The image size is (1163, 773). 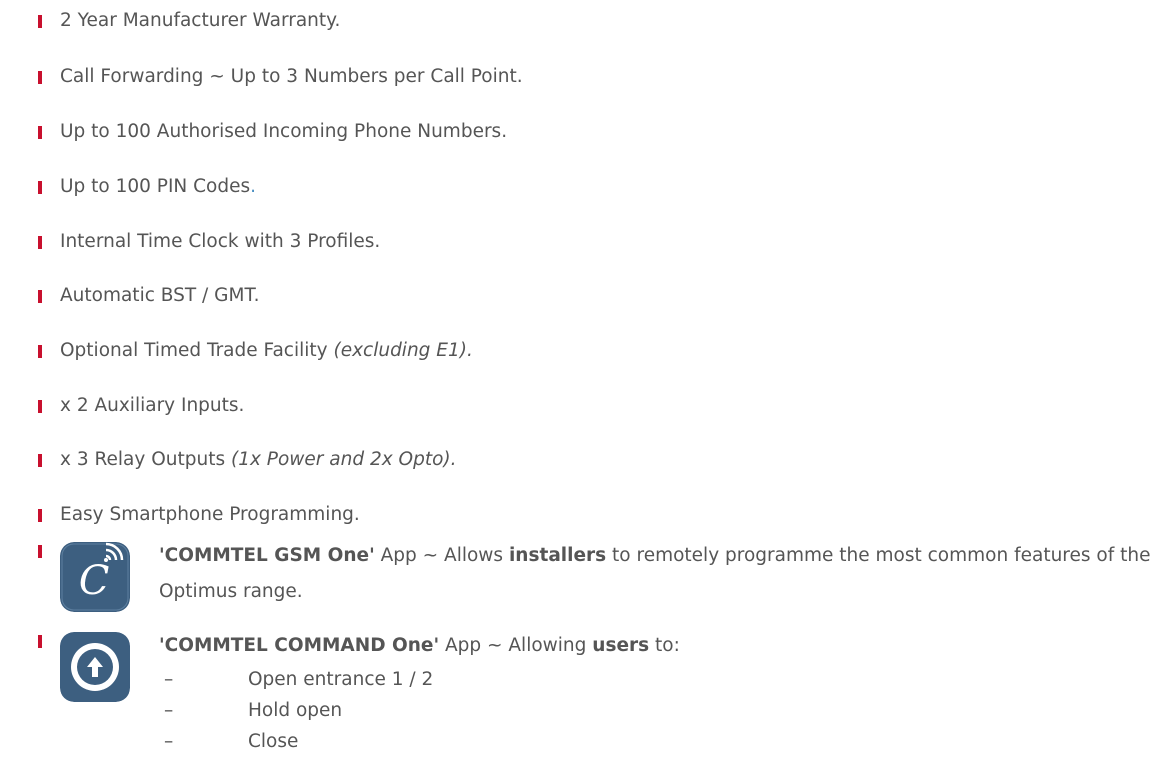 I want to click on feature-text: Automatic BST / GMT., so click(x=160, y=295).